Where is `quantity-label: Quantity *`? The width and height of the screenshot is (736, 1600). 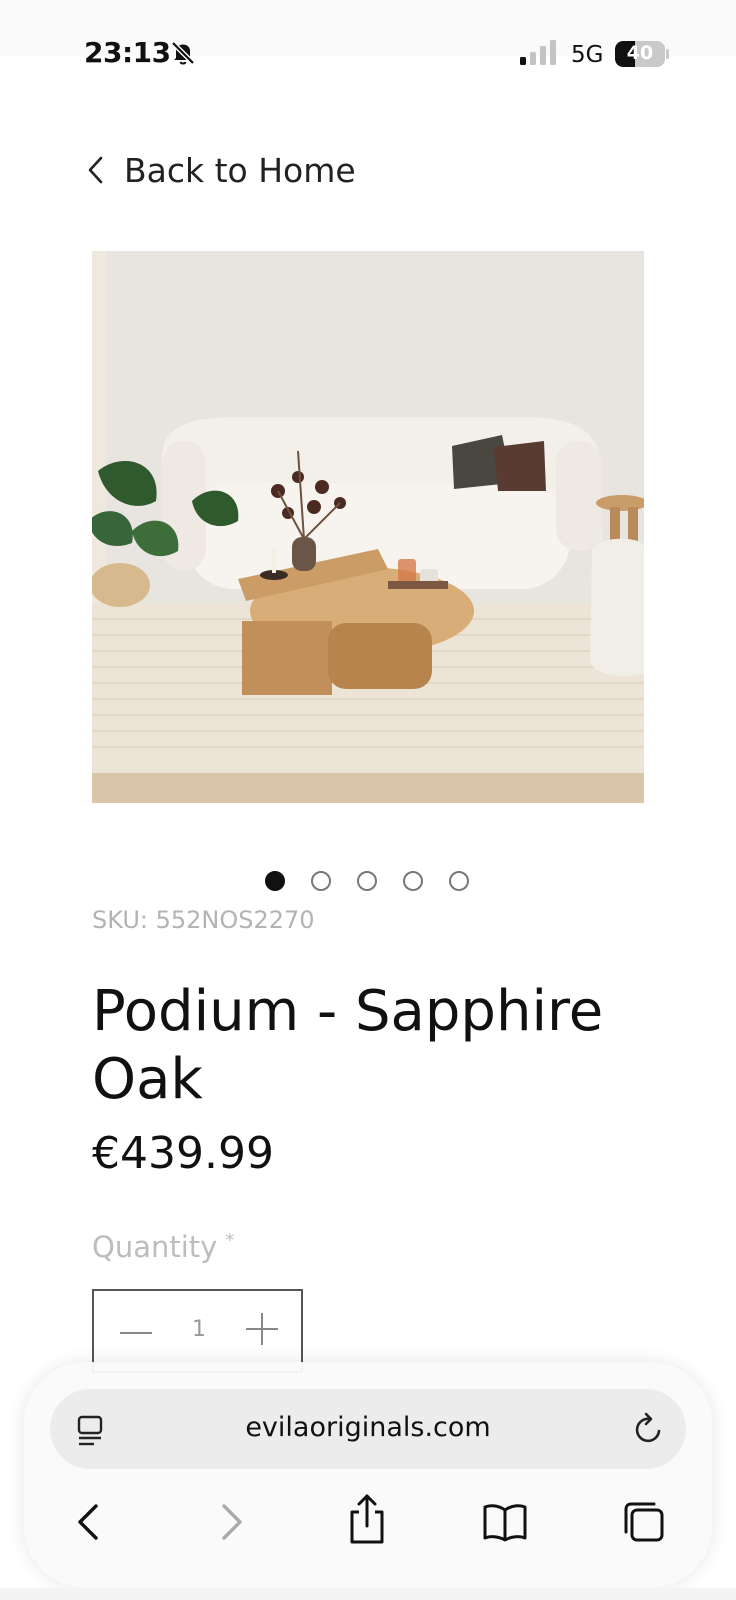 quantity-label: Quantity * is located at coordinates (163, 1247).